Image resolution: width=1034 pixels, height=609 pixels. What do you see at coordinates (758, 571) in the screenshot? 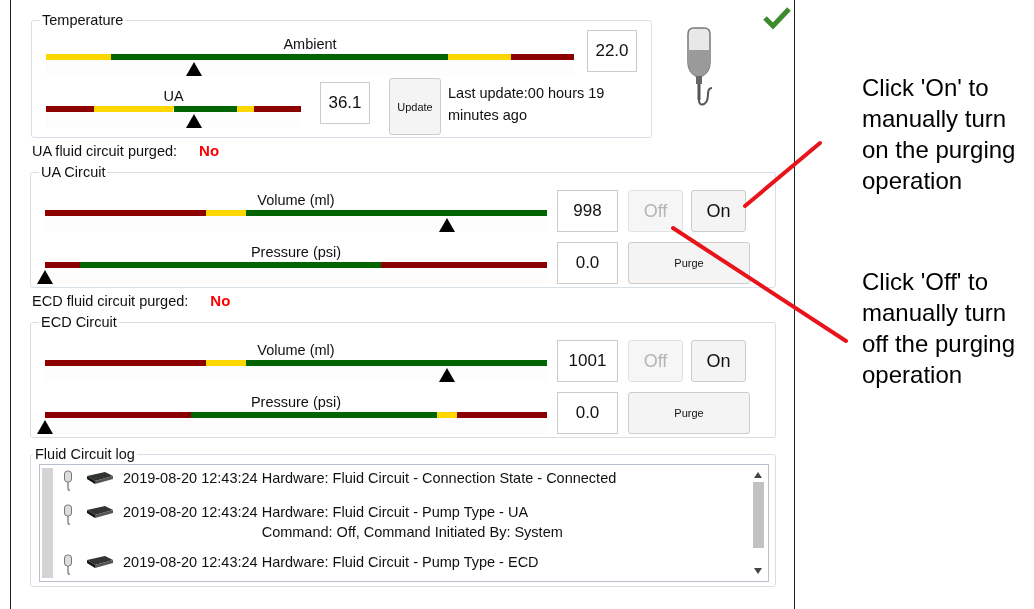
I see `scroll-down-icon` at bounding box center [758, 571].